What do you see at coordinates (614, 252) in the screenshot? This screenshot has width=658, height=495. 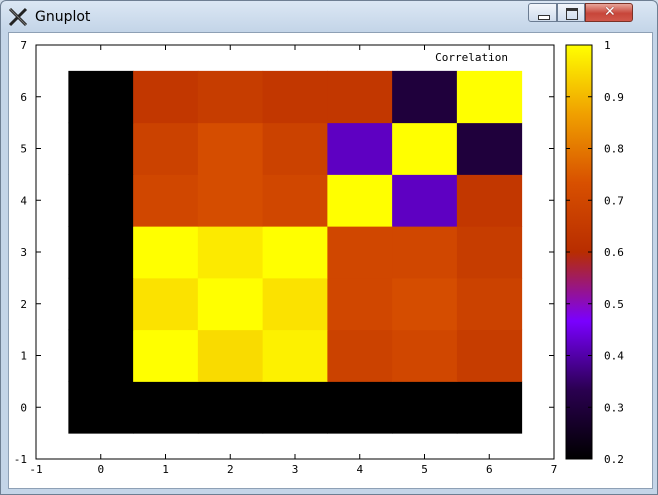 I see `colorbar-tick-label: 0.6` at bounding box center [614, 252].